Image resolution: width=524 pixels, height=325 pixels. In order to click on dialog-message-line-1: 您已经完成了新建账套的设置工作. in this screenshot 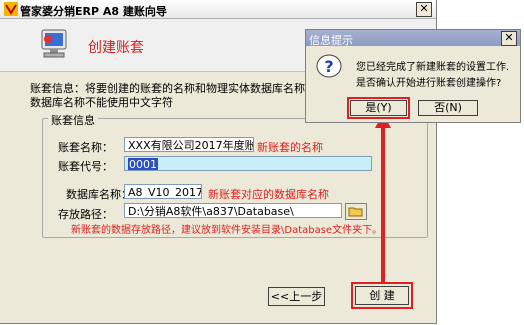, I will do `click(433, 67)`.